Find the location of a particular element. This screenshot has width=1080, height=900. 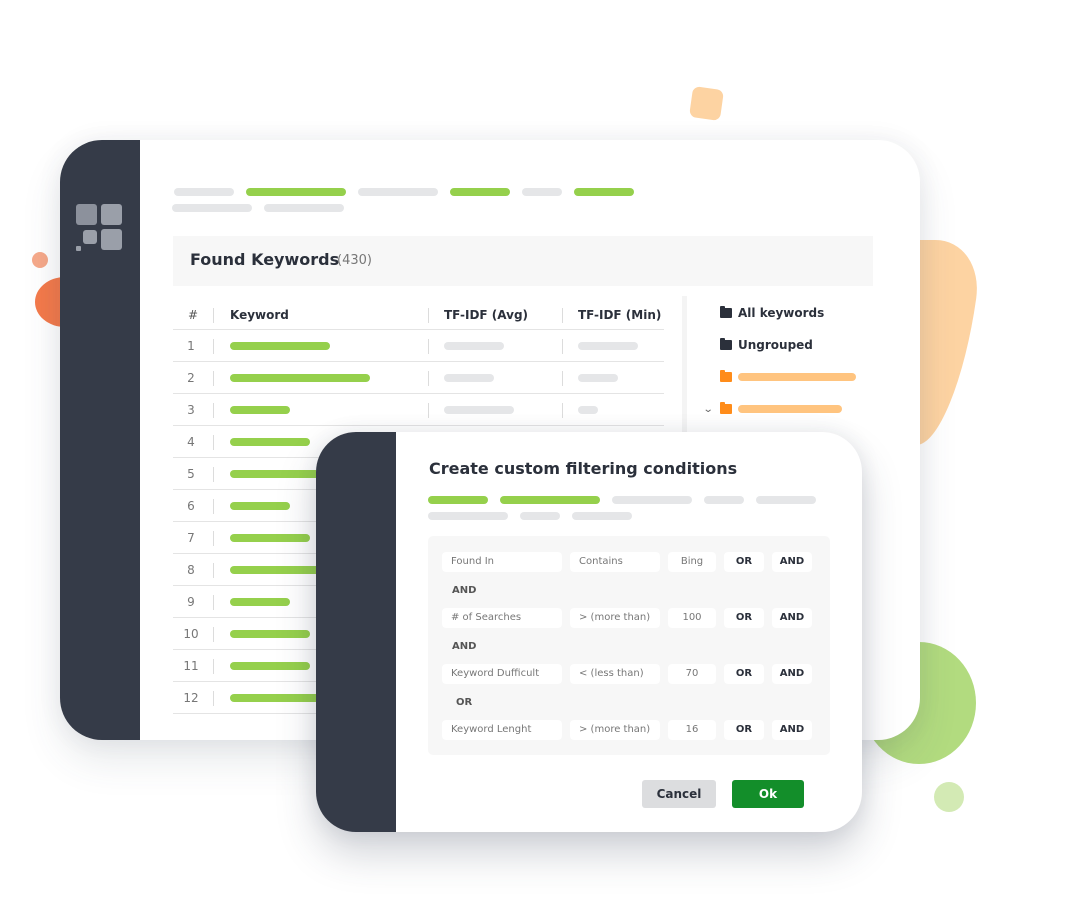

condition-operator-select: > (more than) is located at coordinates (615, 730).